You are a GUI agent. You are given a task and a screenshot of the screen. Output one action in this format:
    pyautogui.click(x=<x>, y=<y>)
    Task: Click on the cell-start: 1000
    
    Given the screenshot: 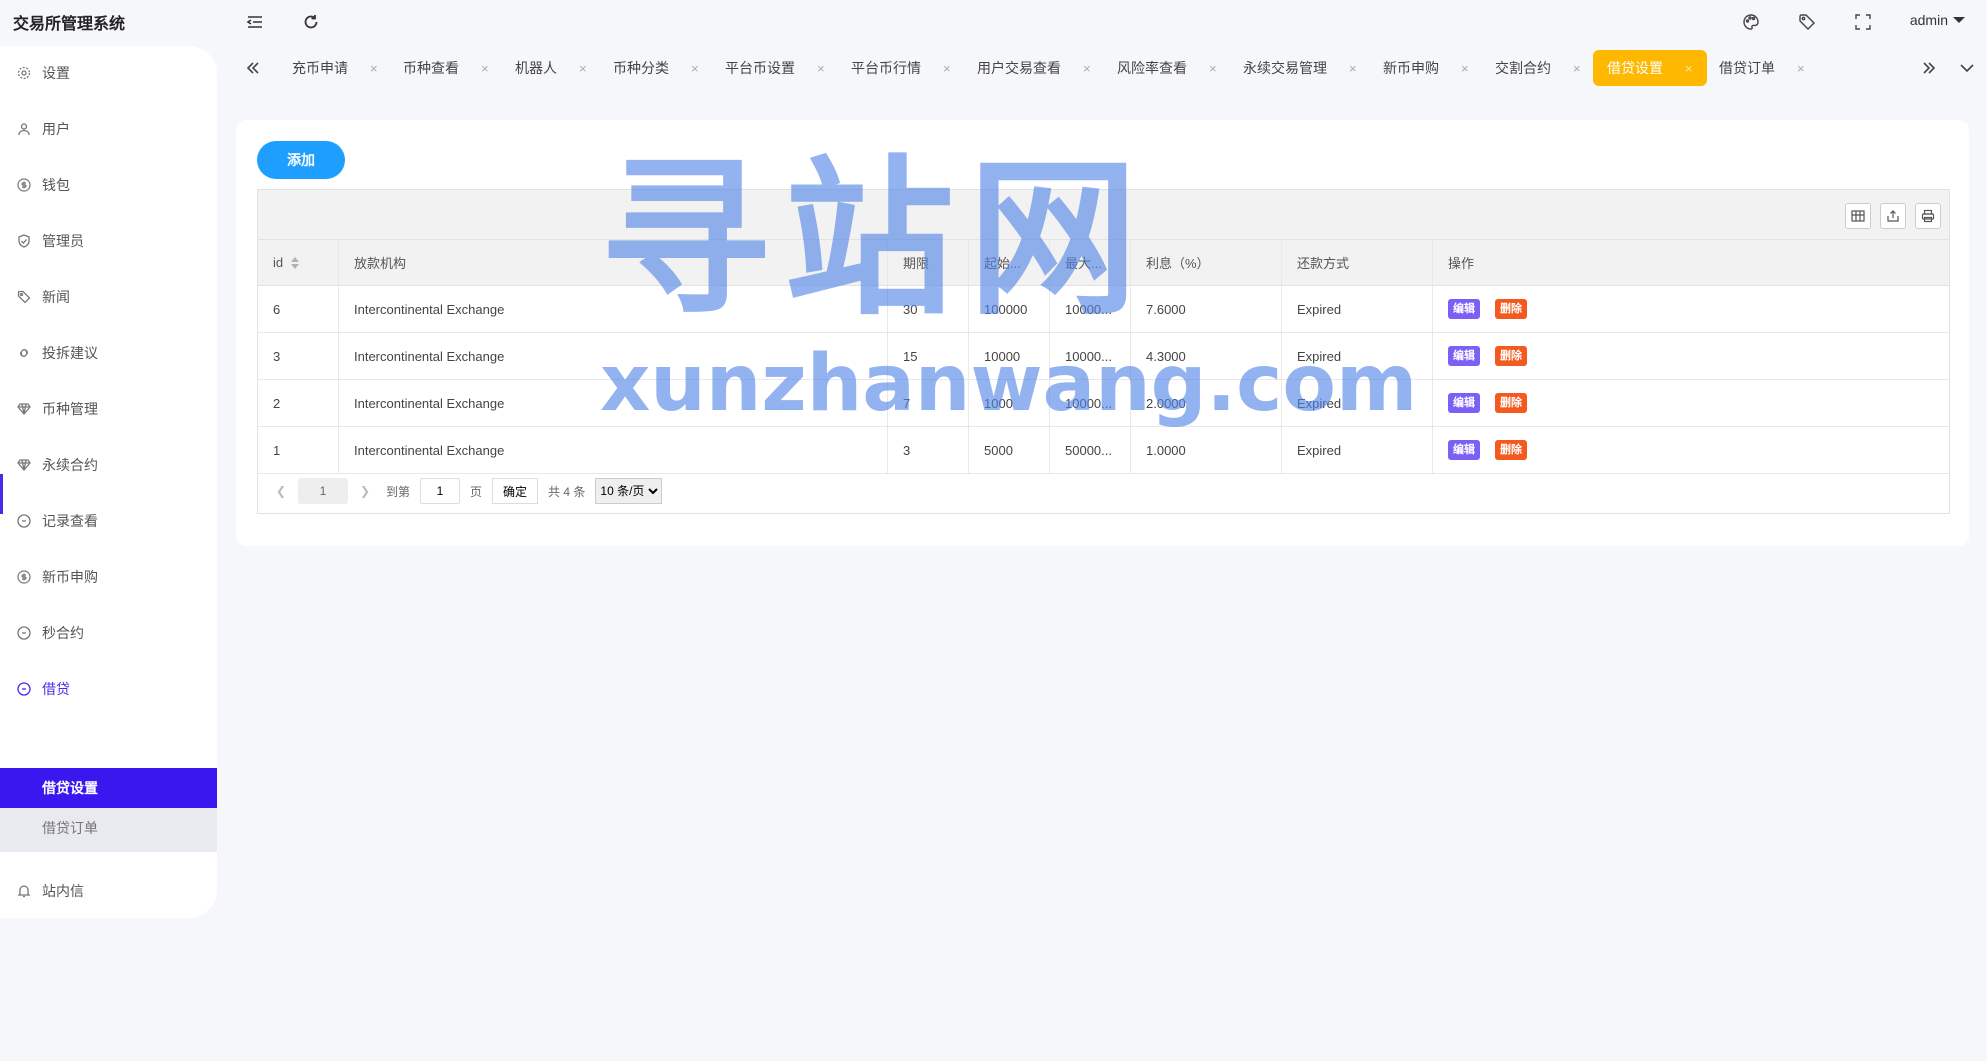 What is the action you would take?
    pyautogui.click(x=1009, y=403)
    